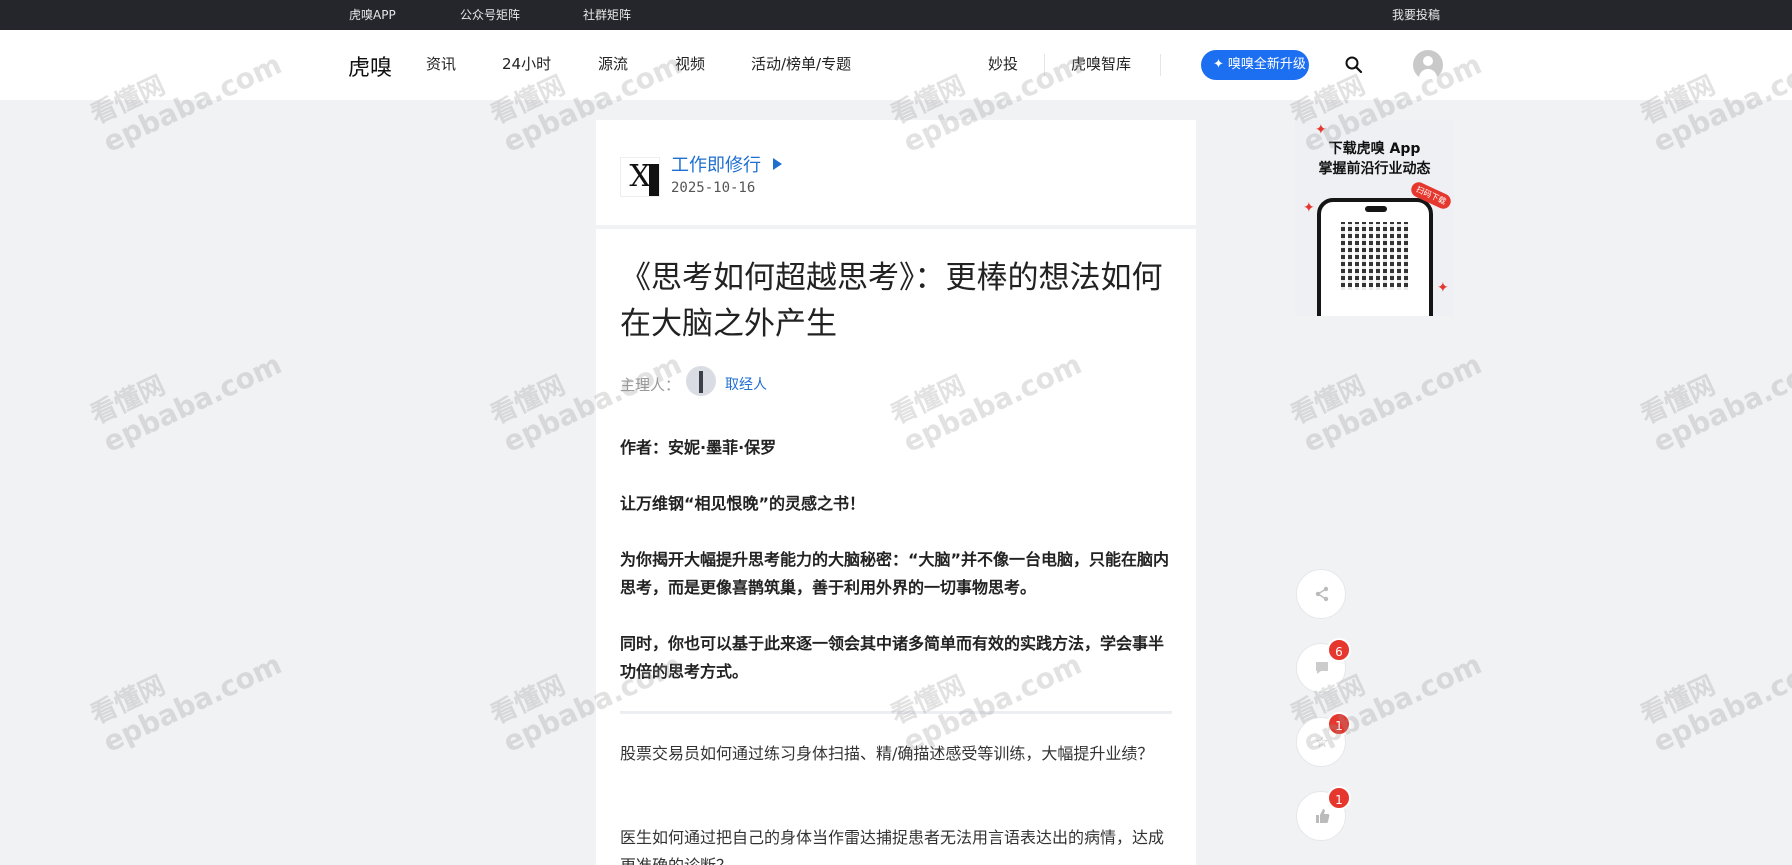 This screenshot has width=1792, height=865. I want to click on play-triangle-icon, so click(777, 164).